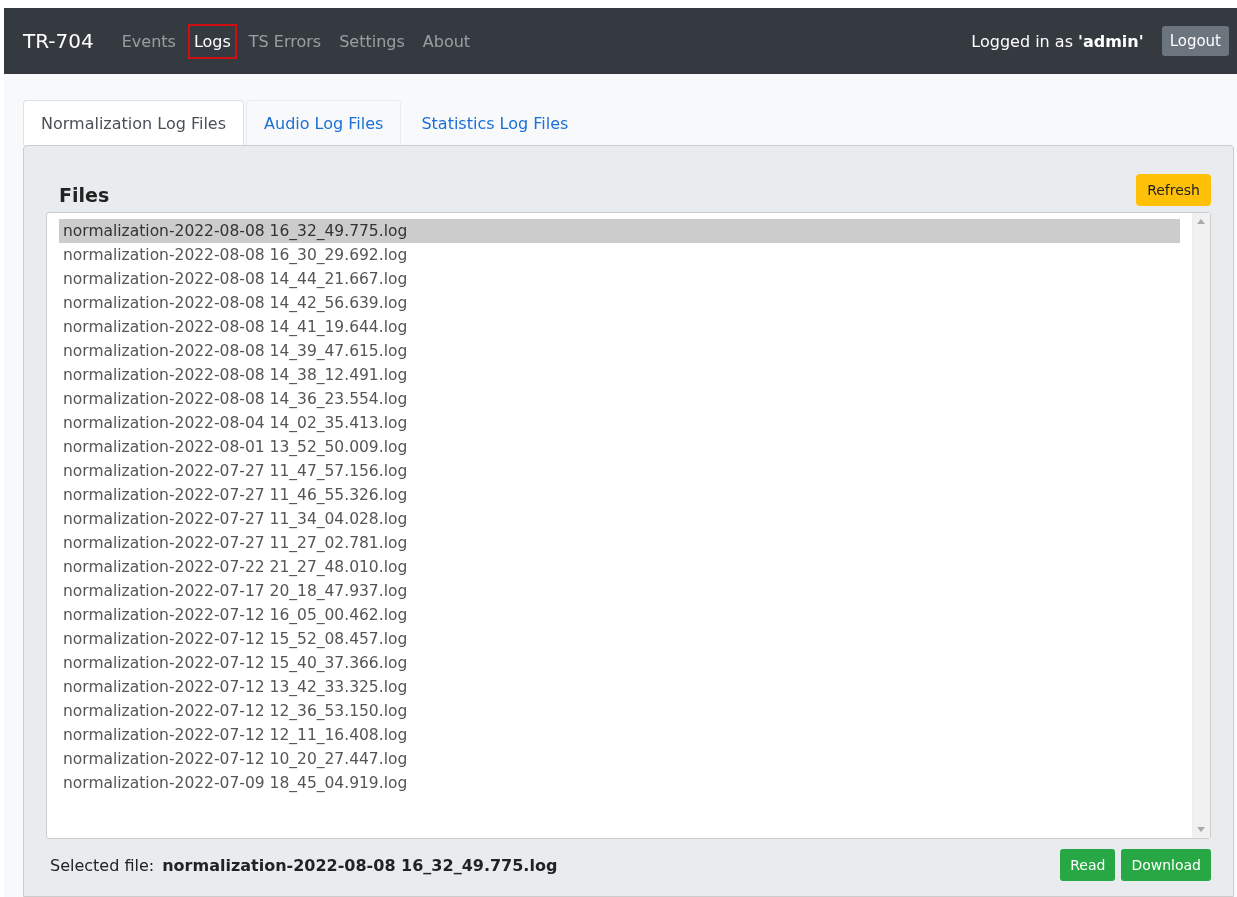  I want to click on file-list-item: normalization-2022-07-12 15_52_08.457.log, so click(619, 639).